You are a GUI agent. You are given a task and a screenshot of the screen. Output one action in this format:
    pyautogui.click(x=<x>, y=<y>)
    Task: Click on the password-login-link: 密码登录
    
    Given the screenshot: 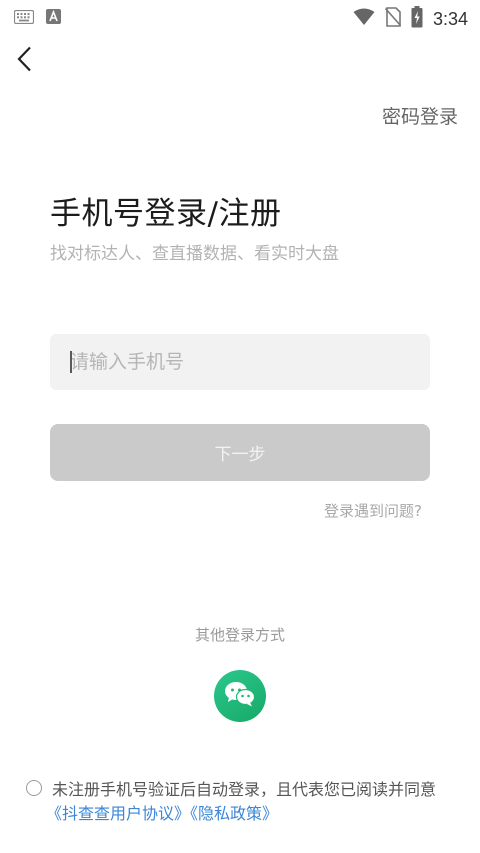 What is the action you would take?
    pyautogui.click(x=420, y=115)
    